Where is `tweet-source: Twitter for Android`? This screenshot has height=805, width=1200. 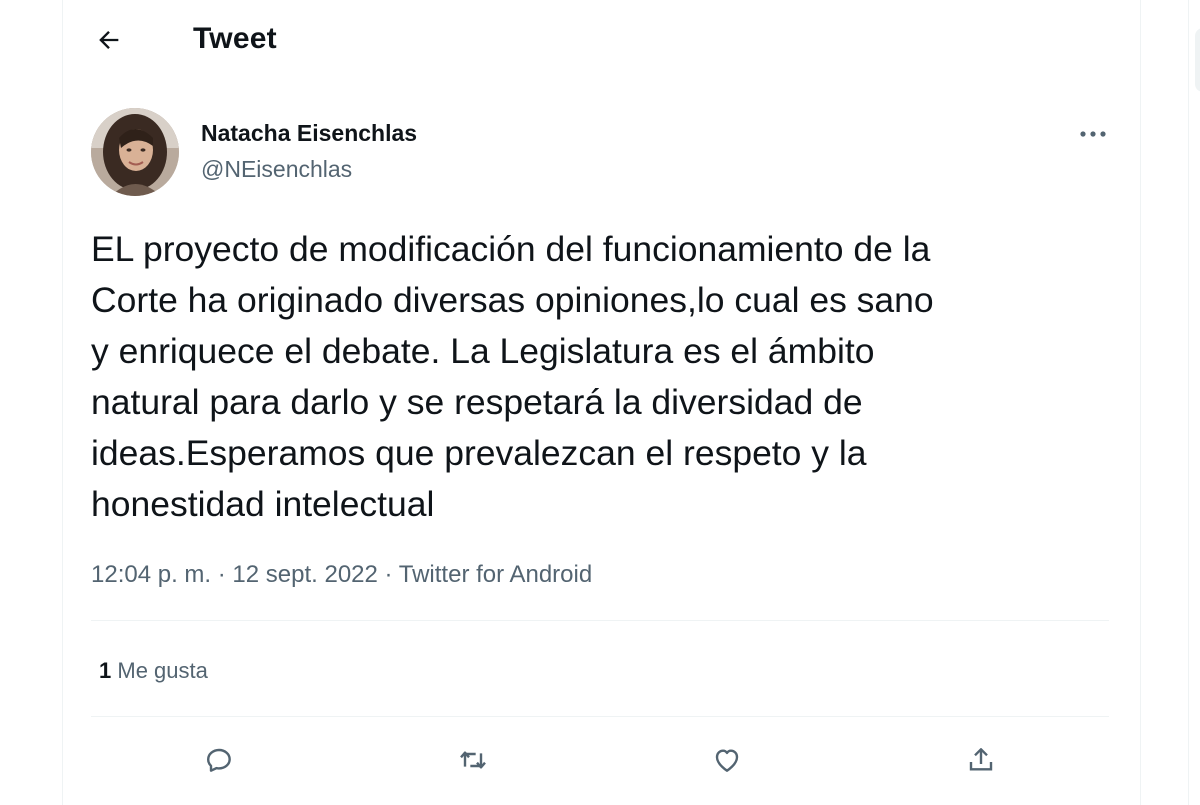
tweet-source: Twitter for Android is located at coordinates (495, 574).